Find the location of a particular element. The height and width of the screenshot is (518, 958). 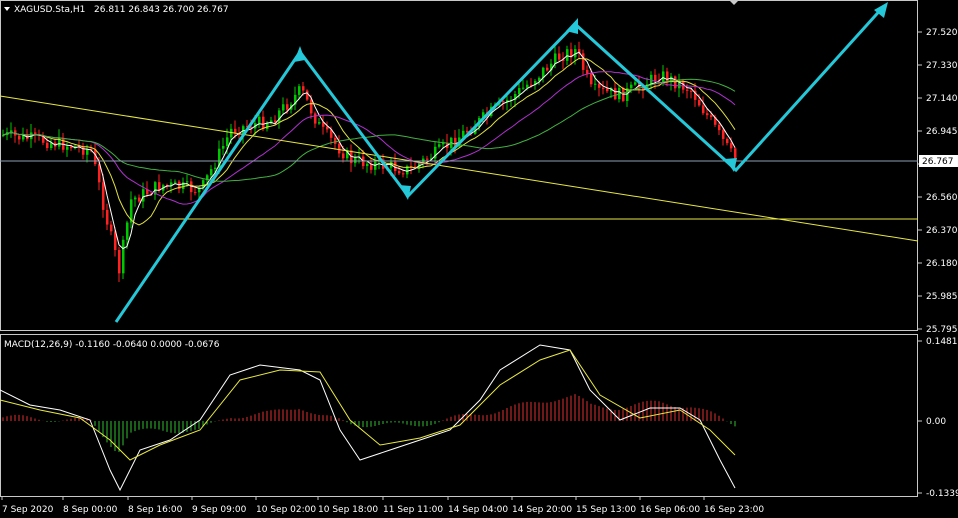

price-tick-label: 26.945 is located at coordinates (942, 132).